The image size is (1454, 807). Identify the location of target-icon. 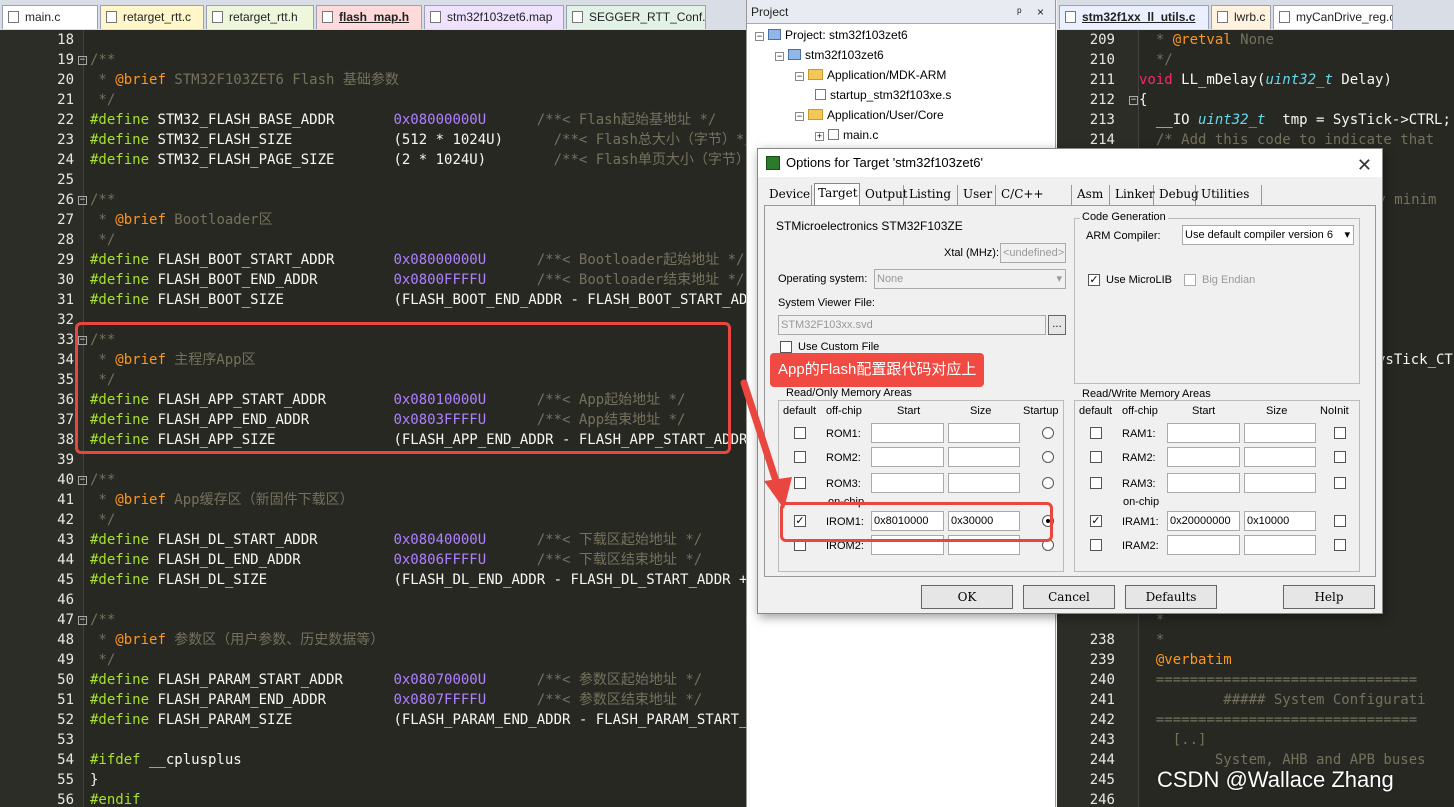
(794, 54).